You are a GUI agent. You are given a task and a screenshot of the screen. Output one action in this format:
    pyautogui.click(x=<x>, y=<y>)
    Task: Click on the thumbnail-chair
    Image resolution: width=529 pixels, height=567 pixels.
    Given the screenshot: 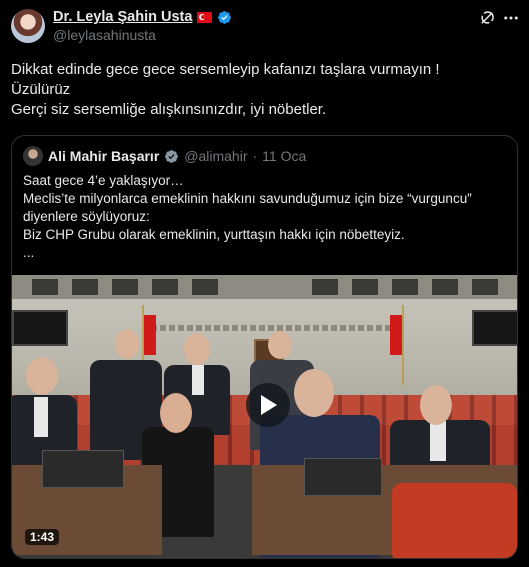 What is the action you would take?
    pyautogui.click(x=454, y=520)
    